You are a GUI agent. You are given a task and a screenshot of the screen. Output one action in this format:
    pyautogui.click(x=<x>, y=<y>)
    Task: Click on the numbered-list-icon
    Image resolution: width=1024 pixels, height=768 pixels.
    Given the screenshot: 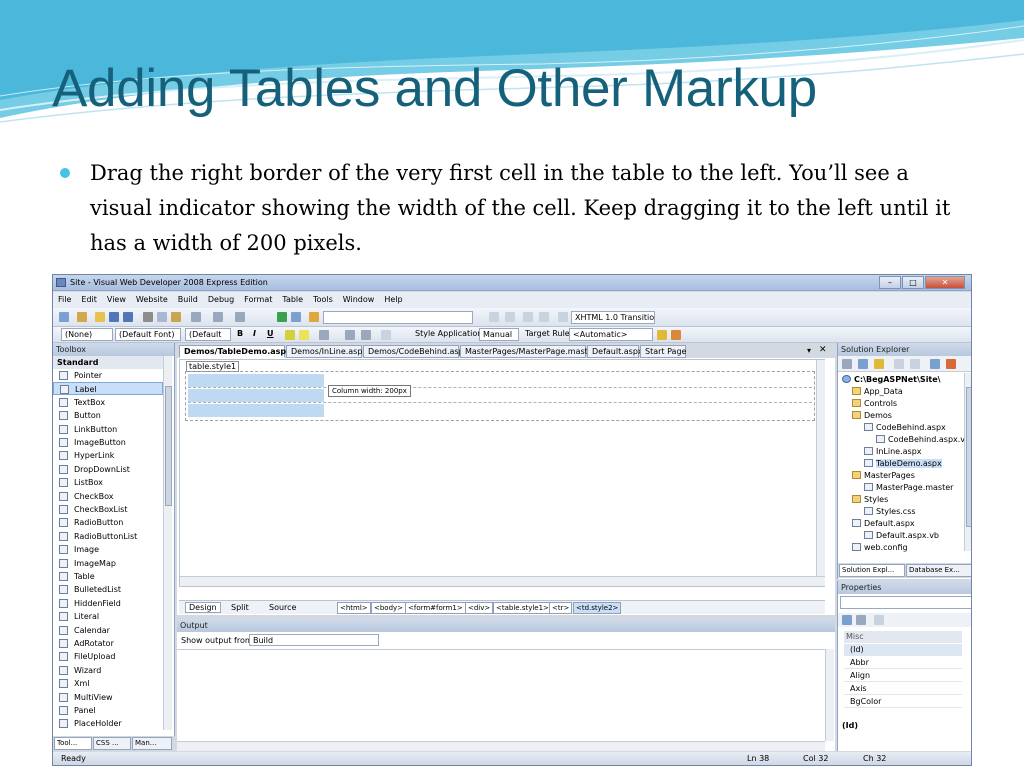 What is the action you would take?
    pyautogui.click(x=350, y=335)
    